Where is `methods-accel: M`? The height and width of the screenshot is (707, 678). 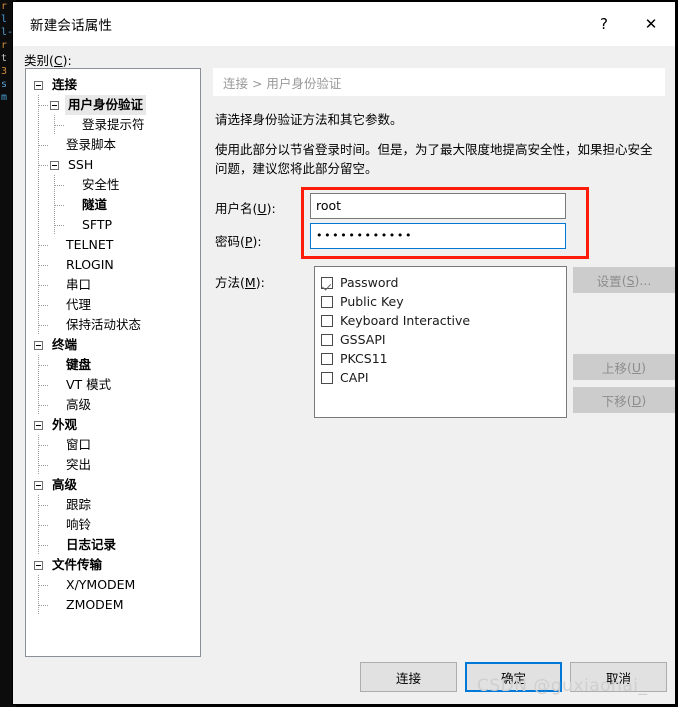
methods-accel: M is located at coordinates (250, 282).